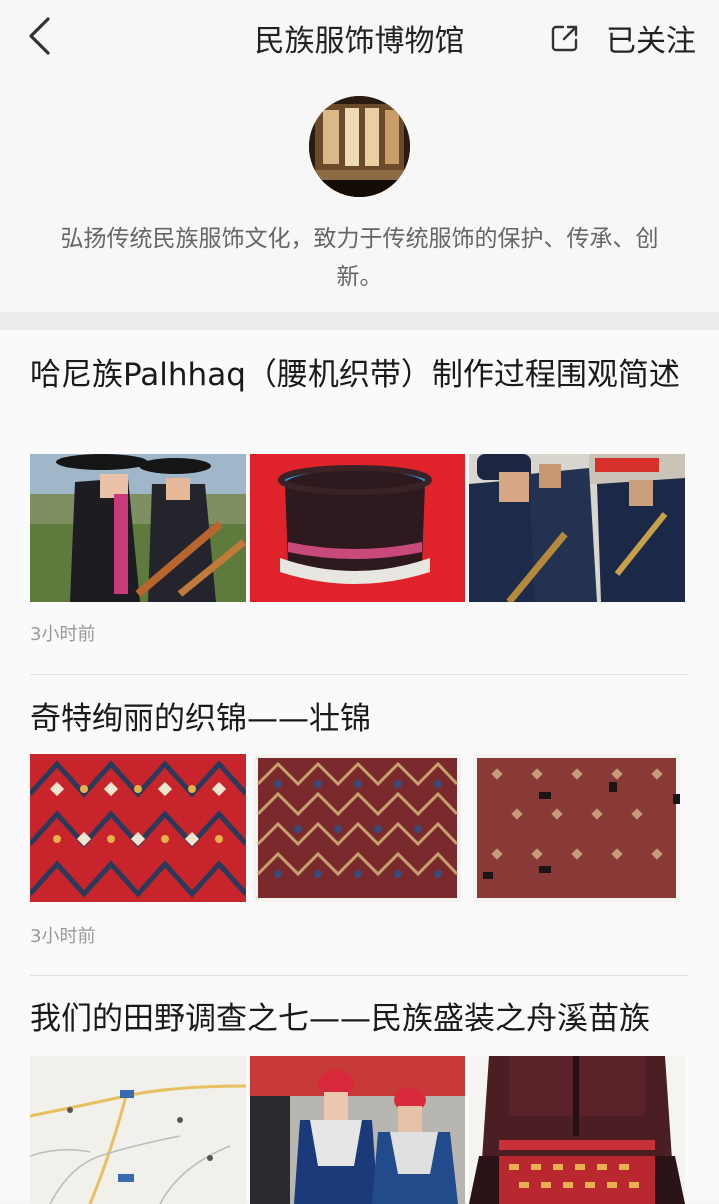  Describe the element at coordinates (359, 146) in the screenshot. I see `avatar` at that location.